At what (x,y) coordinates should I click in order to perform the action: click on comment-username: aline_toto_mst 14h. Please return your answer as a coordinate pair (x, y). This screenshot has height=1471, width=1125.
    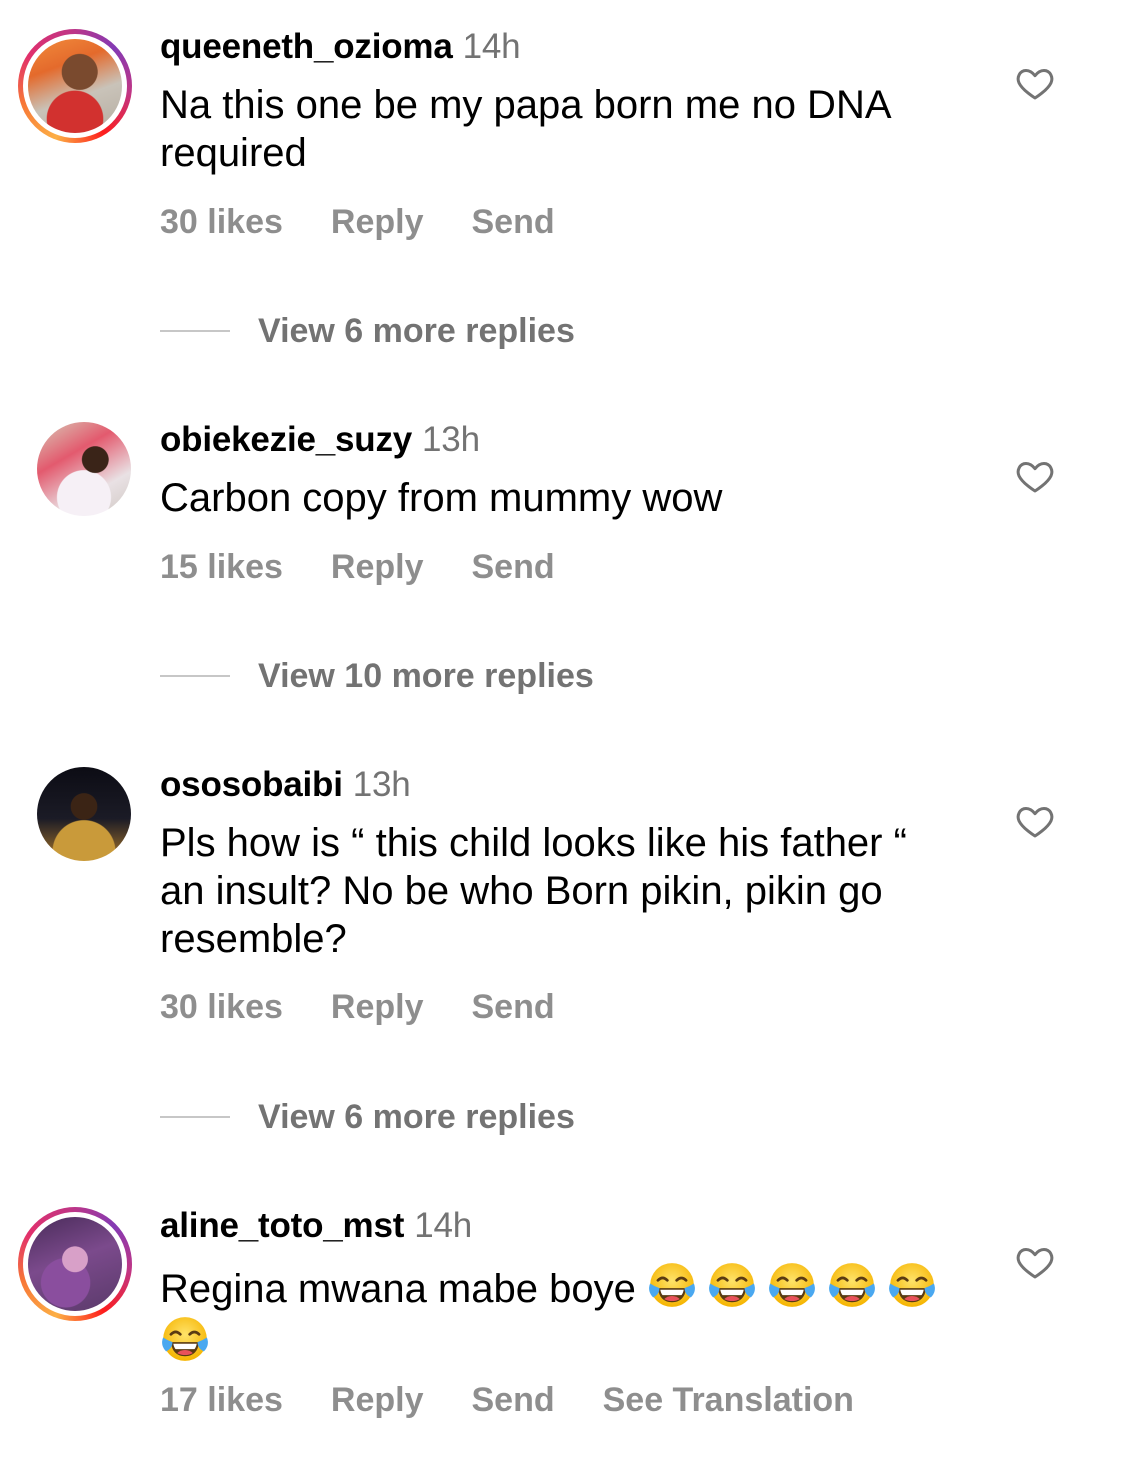
    Looking at the image, I should click on (316, 1226).